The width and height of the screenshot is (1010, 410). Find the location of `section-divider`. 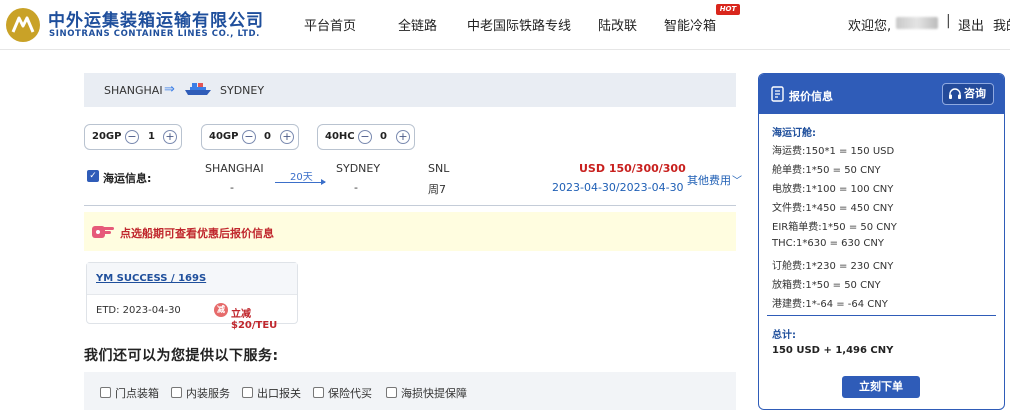

section-divider is located at coordinates (410, 205).